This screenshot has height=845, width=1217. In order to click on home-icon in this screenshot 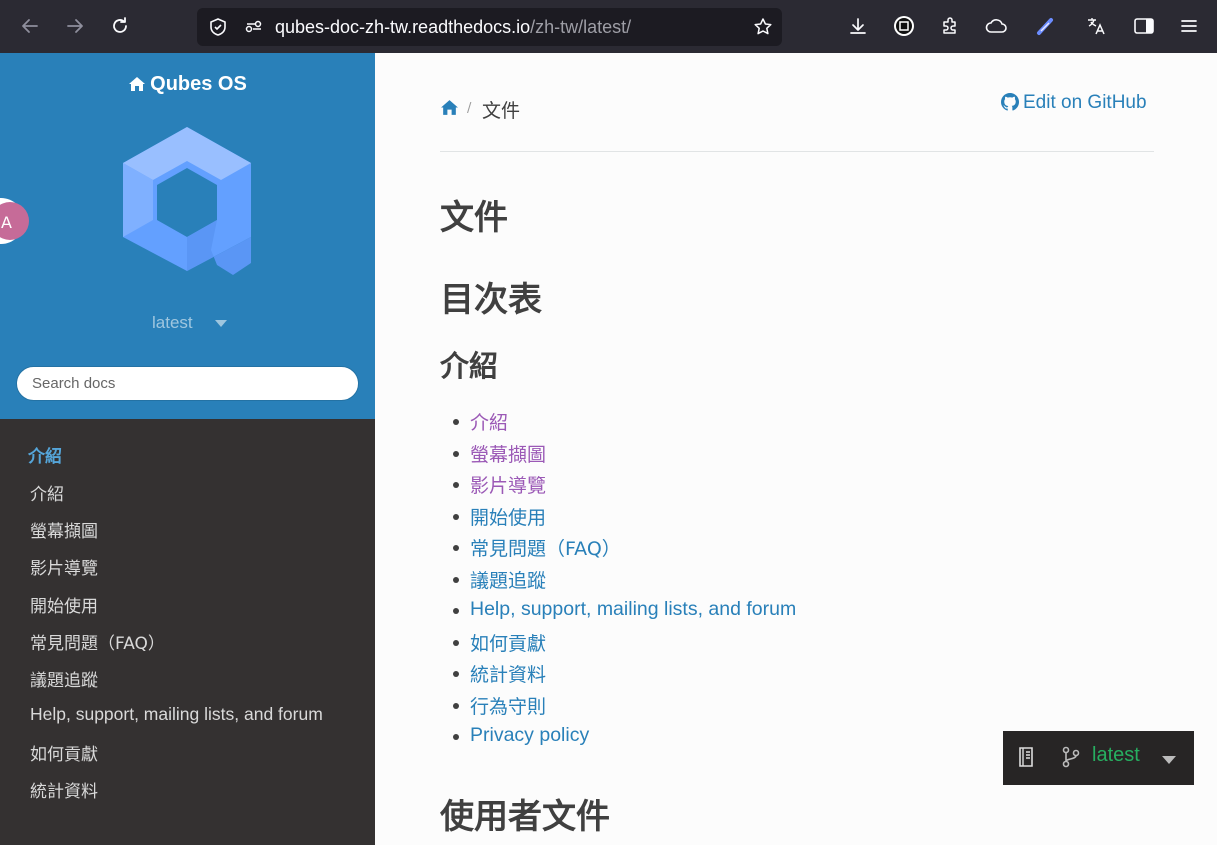, I will do `click(137, 84)`.